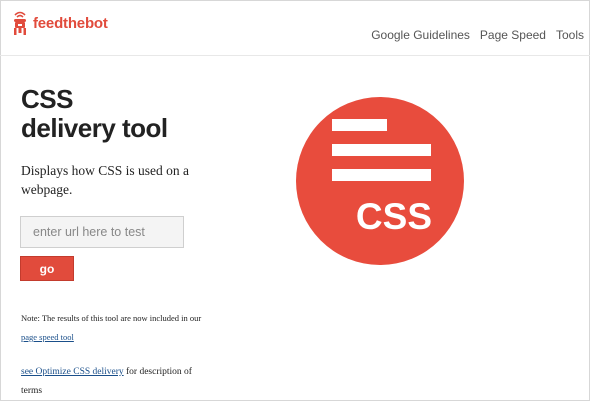  I want to click on nav-link-tools: Tools, so click(570, 35).